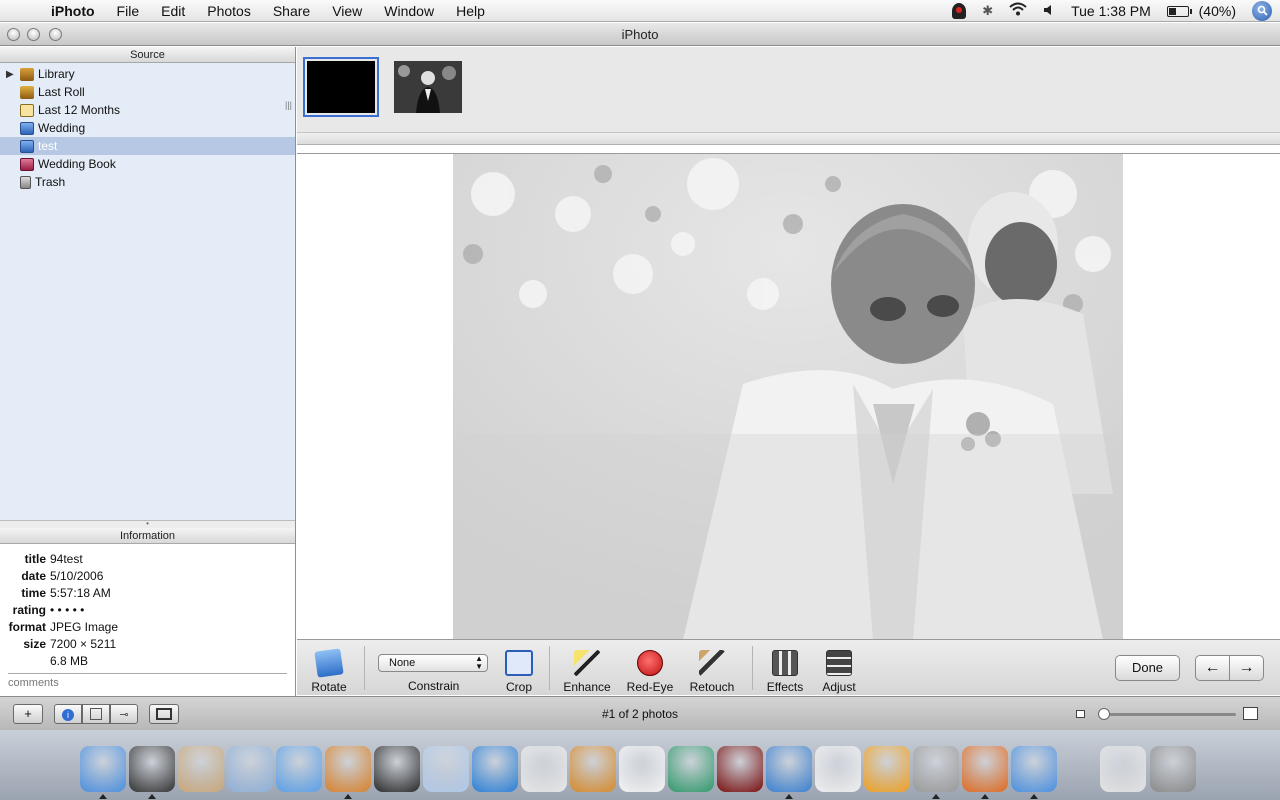 The width and height of the screenshot is (1280, 800). What do you see at coordinates (147, 146) in the screenshot?
I see `source-item-test: test` at bounding box center [147, 146].